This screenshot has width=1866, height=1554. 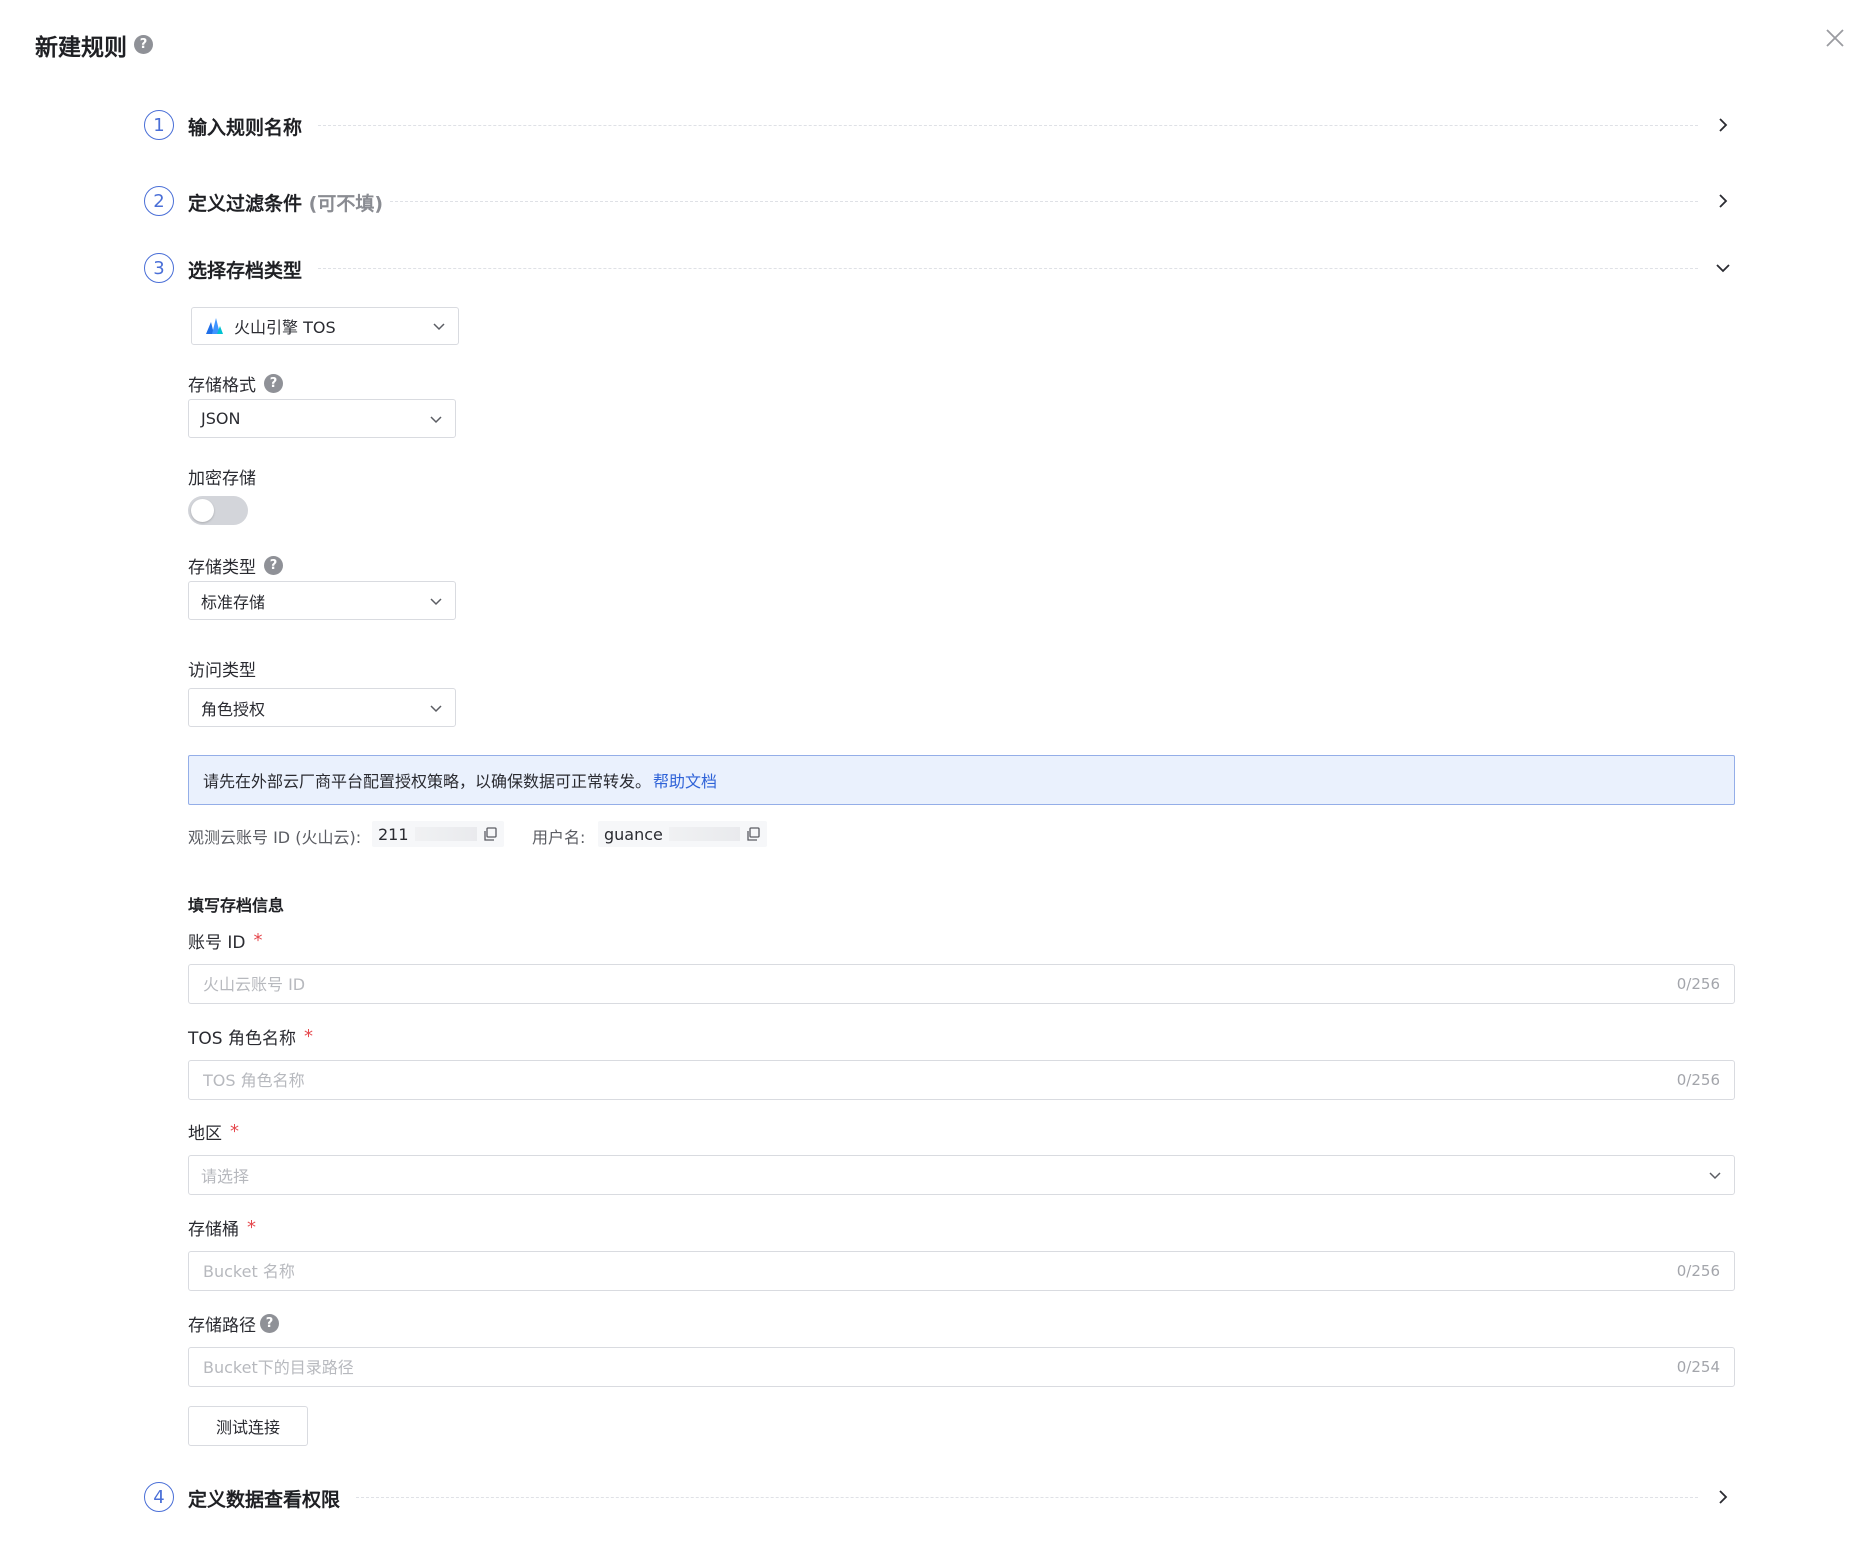 I want to click on storage-type-label-text: 存储类型, so click(x=222, y=568).